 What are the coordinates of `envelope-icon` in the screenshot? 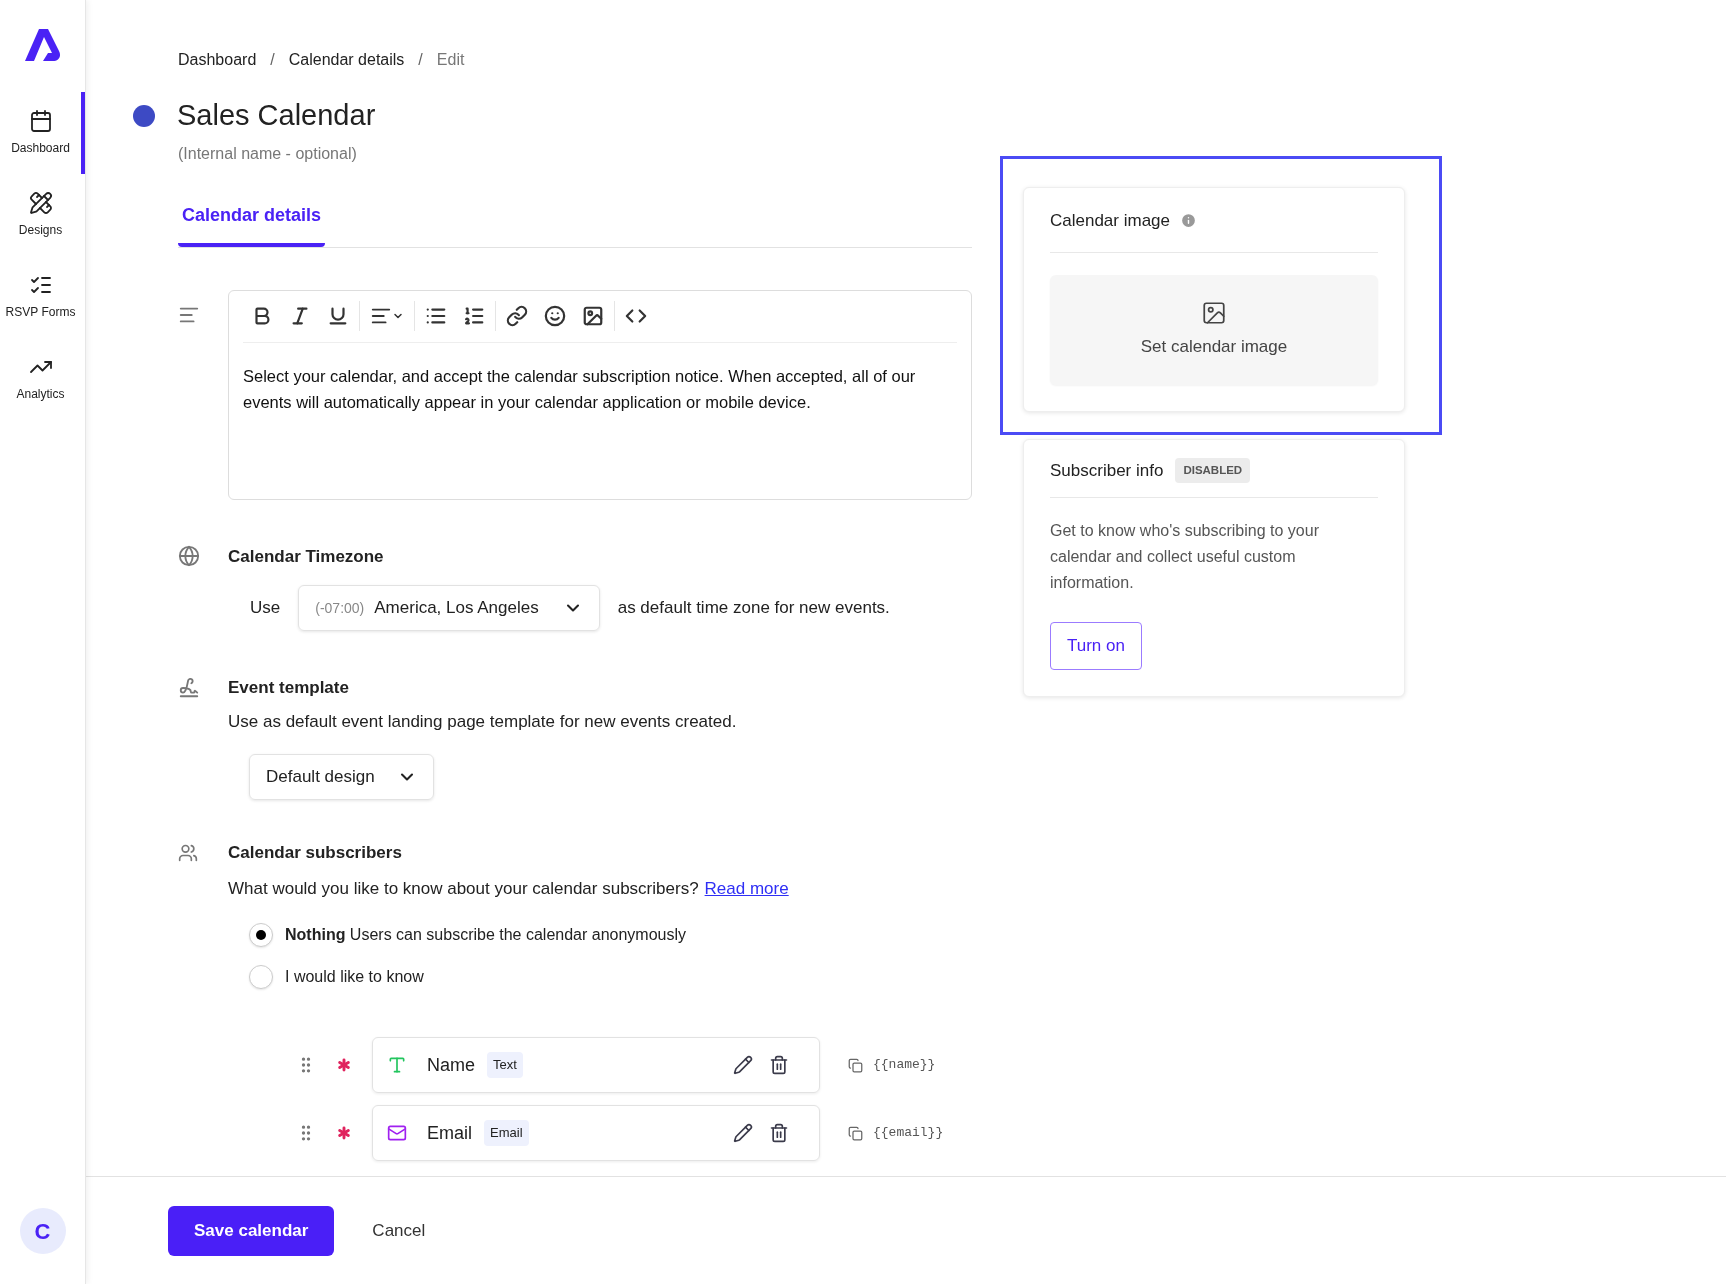 It's located at (397, 1133).